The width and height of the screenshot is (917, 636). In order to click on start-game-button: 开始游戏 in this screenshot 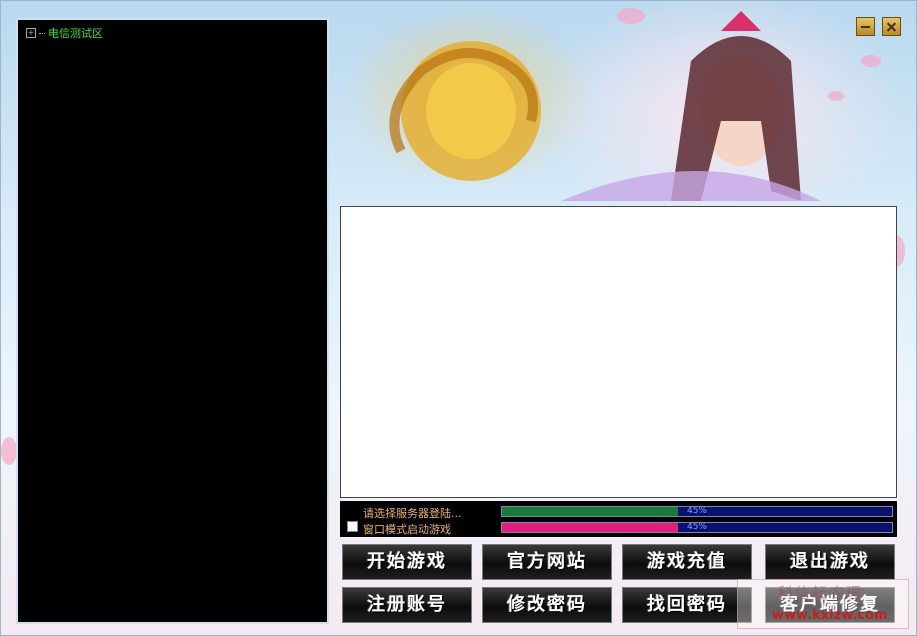, I will do `click(407, 562)`.